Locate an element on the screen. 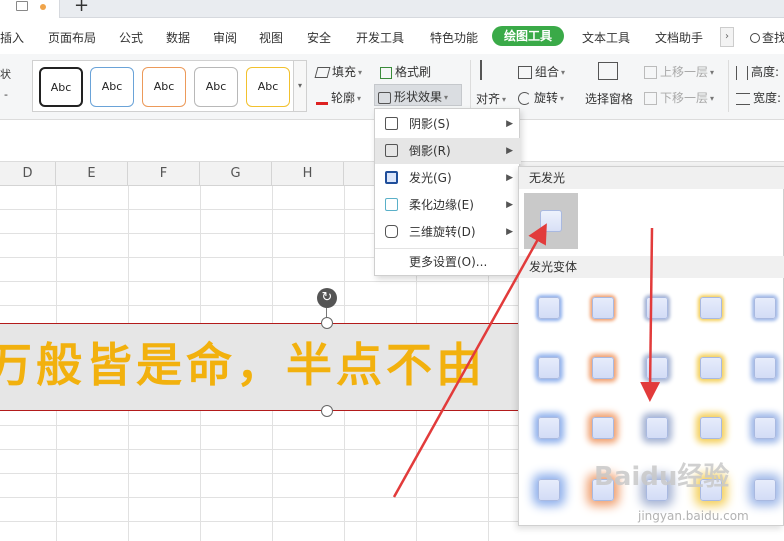  format-painter-button: 格式刷 is located at coordinates (405, 71).